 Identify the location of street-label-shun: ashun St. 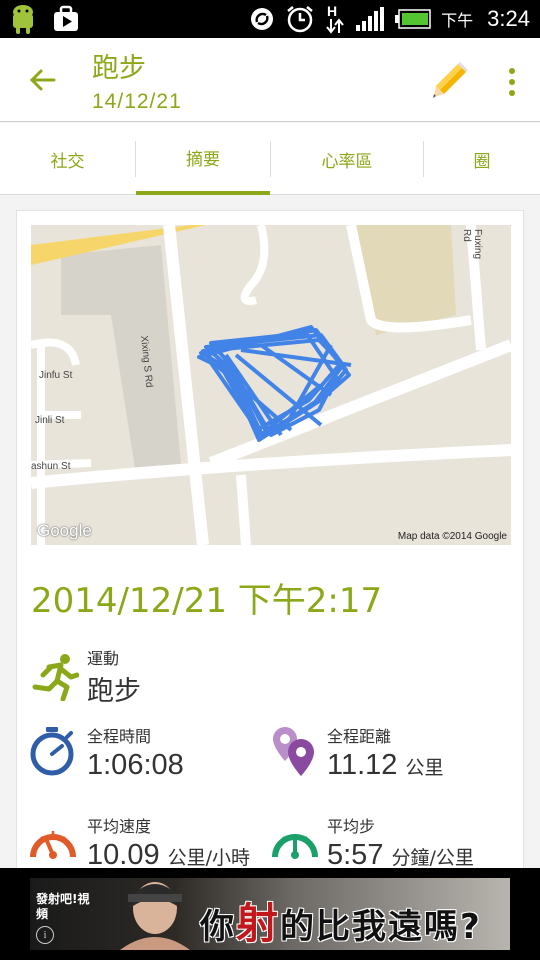
(51, 466).